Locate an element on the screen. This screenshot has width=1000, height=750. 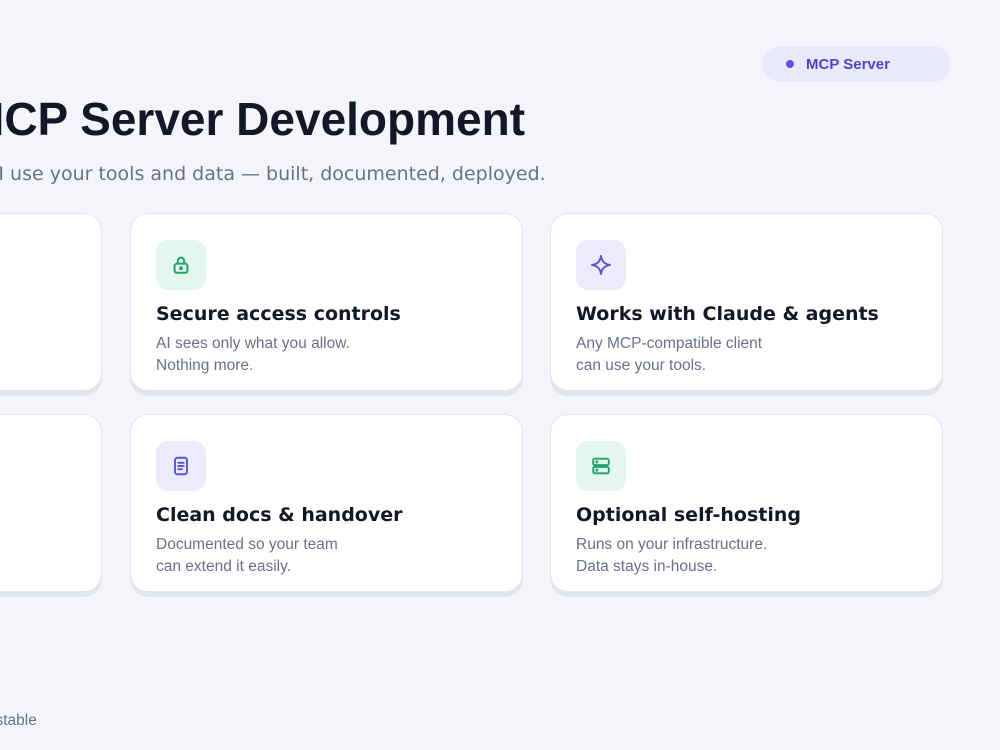
status-dot-icon is located at coordinates (790, 64).